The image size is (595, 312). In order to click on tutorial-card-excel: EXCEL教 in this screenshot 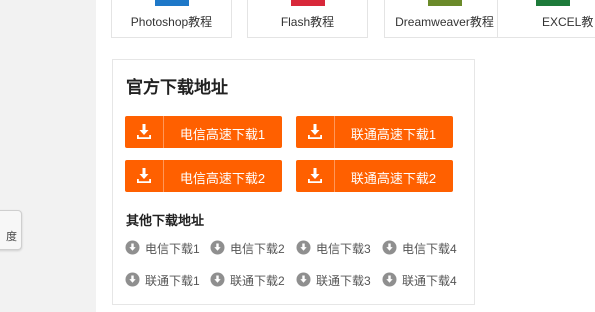, I will do `click(546, 19)`.